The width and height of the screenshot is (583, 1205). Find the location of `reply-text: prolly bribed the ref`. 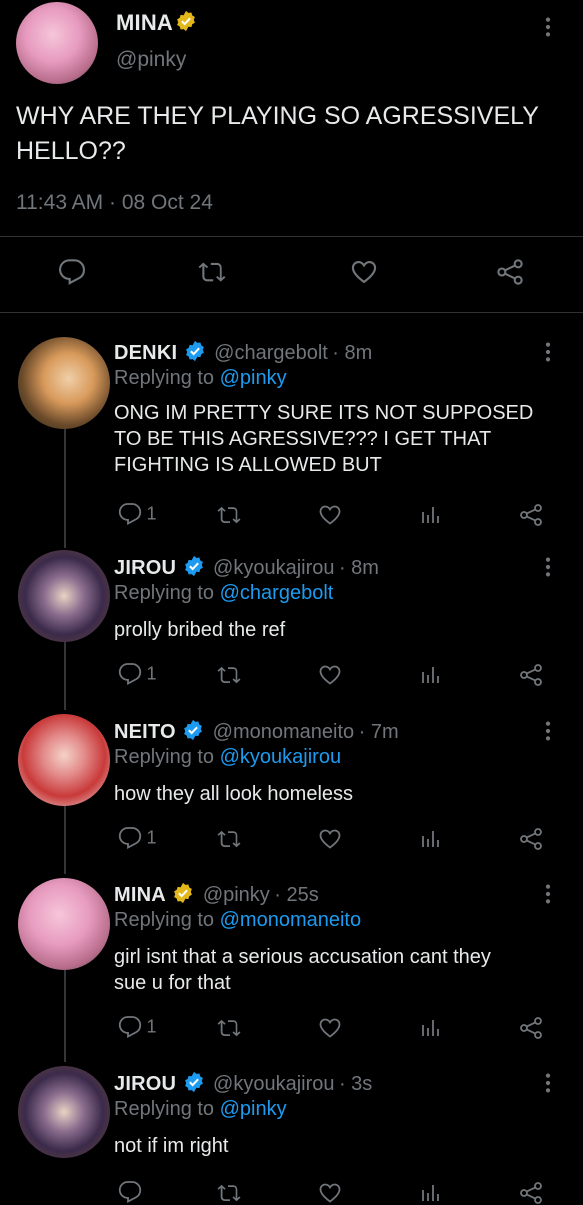

reply-text: prolly bribed the ref is located at coordinates (199, 630).